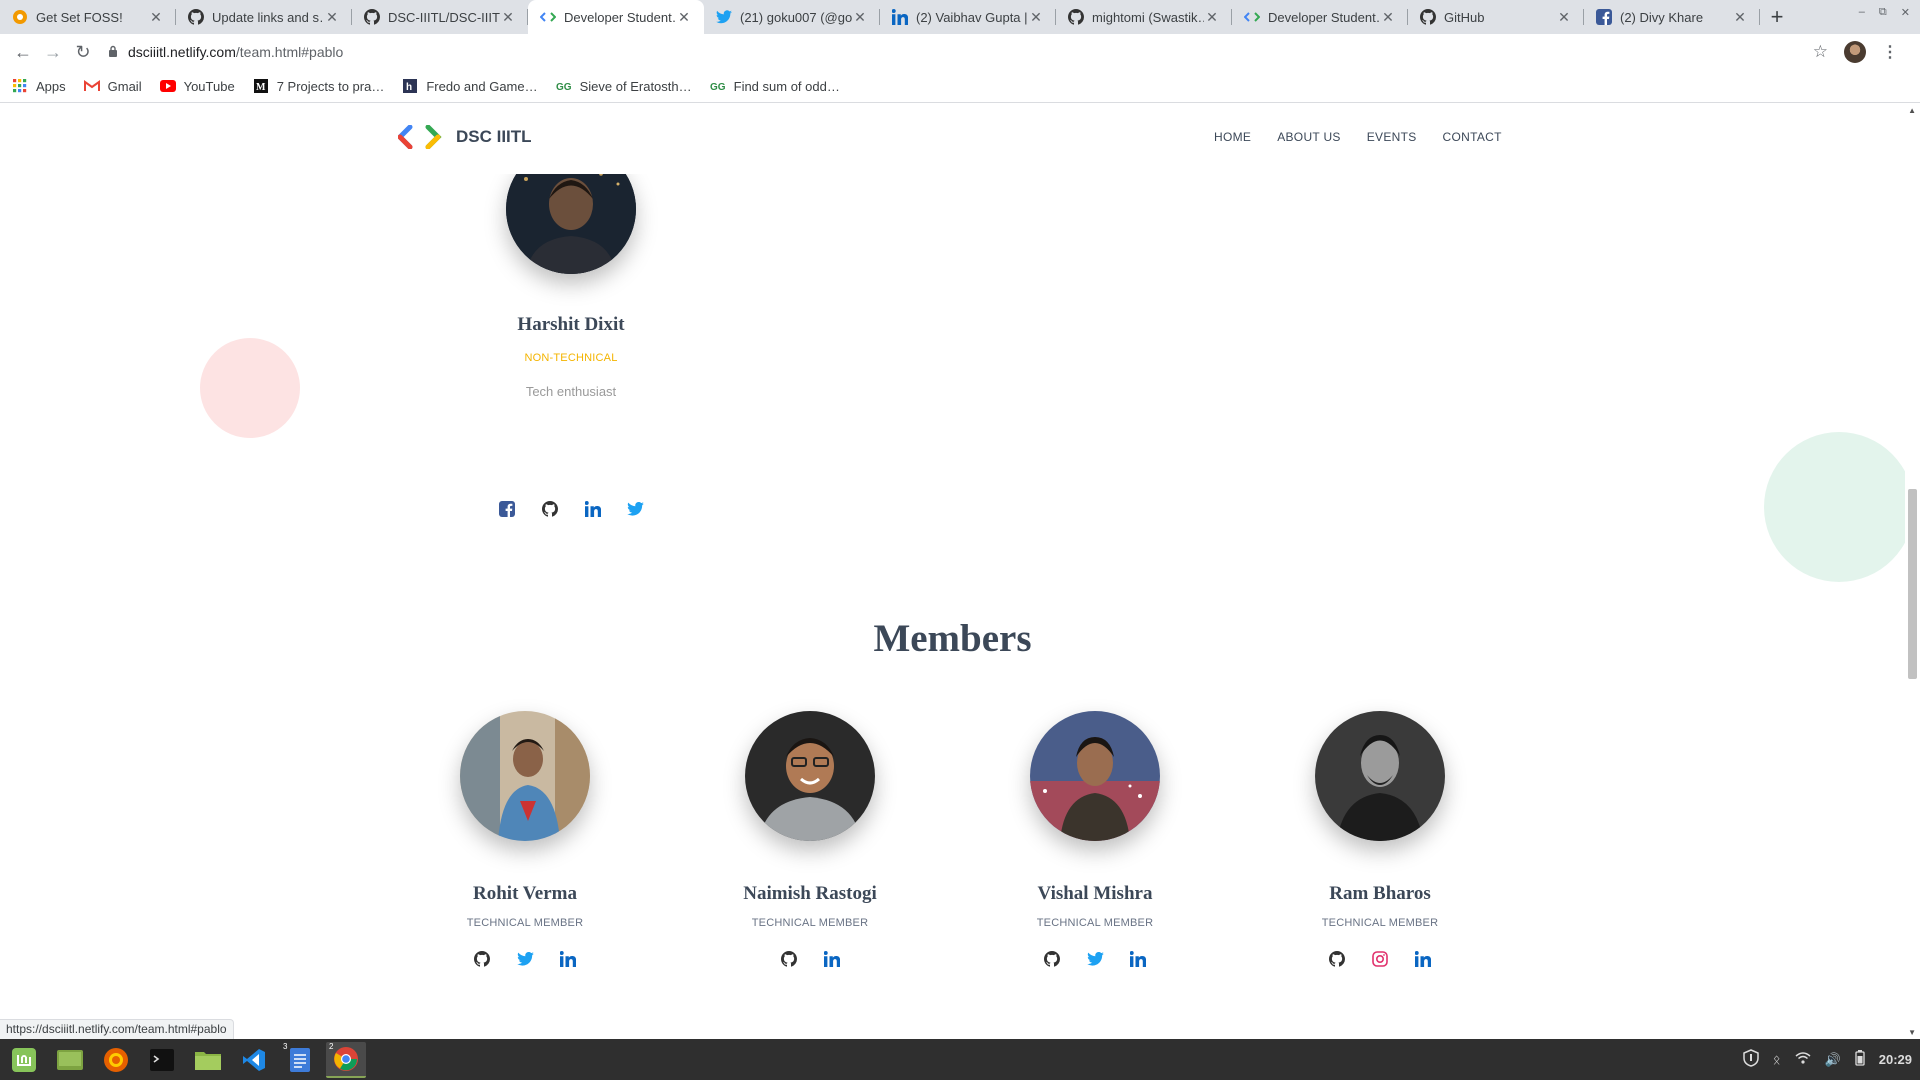 This screenshot has height=1080, width=1920. Describe the element at coordinates (1912, 110) in the screenshot. I see `scroll-up-icon: ▲` at that location.